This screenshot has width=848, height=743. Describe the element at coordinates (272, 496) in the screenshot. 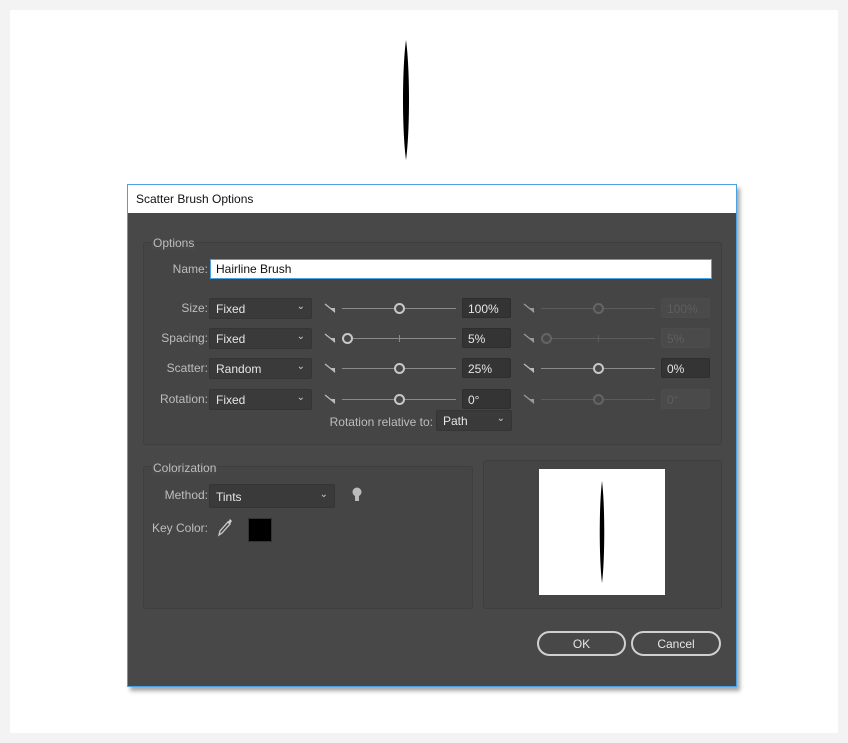

I see `method-select: Tints ⌄` at that location.